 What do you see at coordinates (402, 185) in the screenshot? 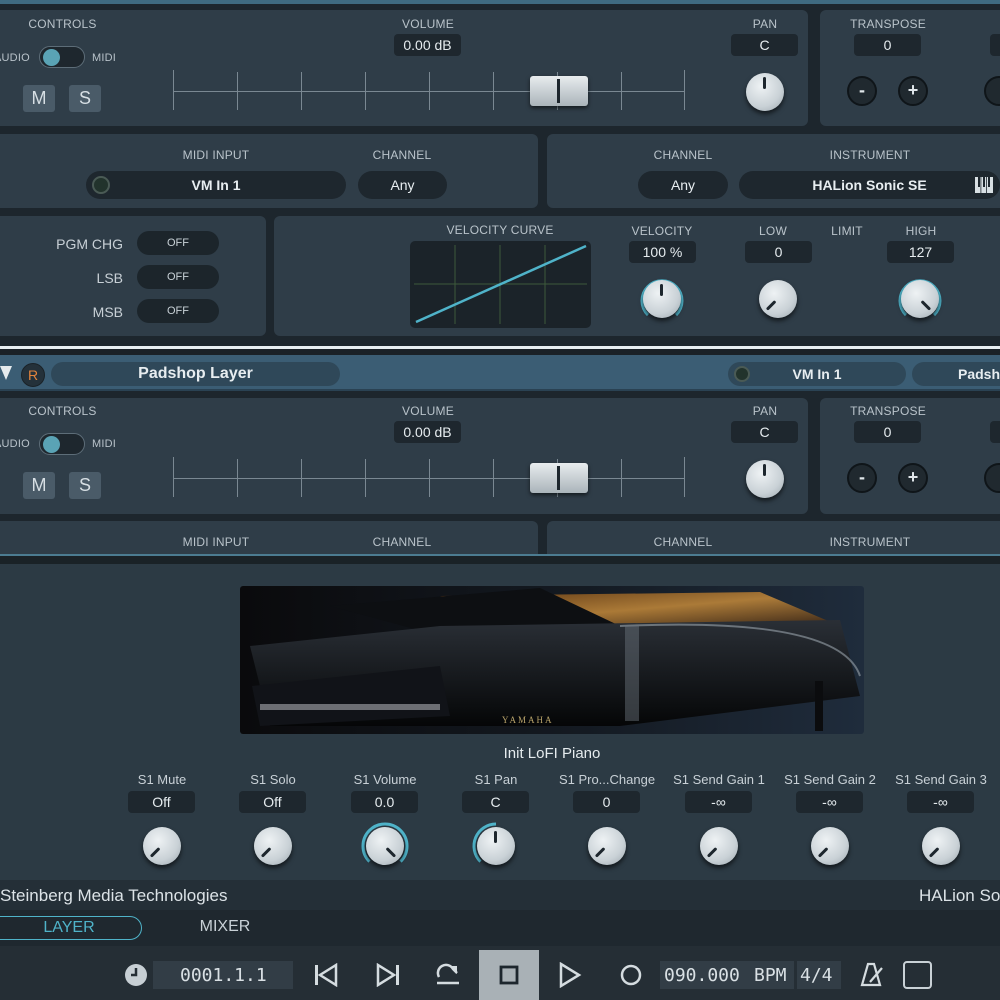
I see `channel-select: Any` at bounding box center [402, 185].